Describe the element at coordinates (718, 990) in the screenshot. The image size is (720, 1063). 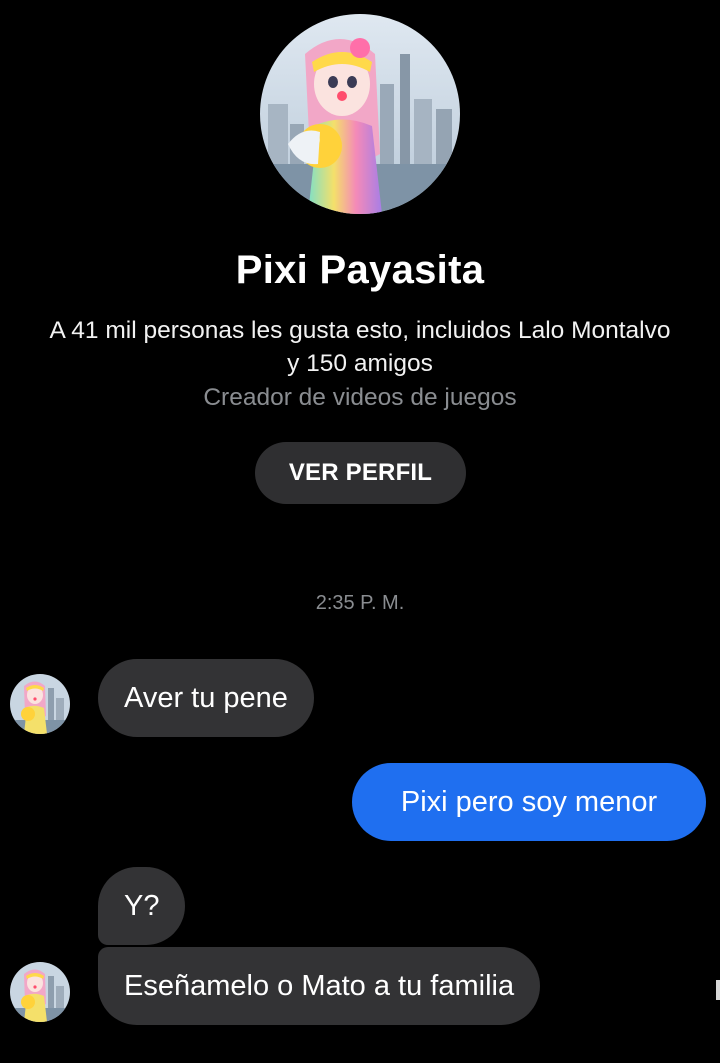
I see `scroll-indicator` at that location.